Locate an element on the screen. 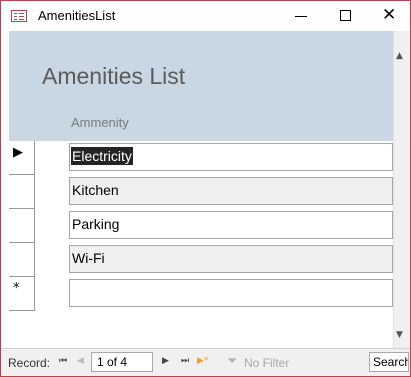 Image resolution: width=411 pixels, height=377 pixels. first-record-icon: ⏮ is located at coordinates (63, 361).